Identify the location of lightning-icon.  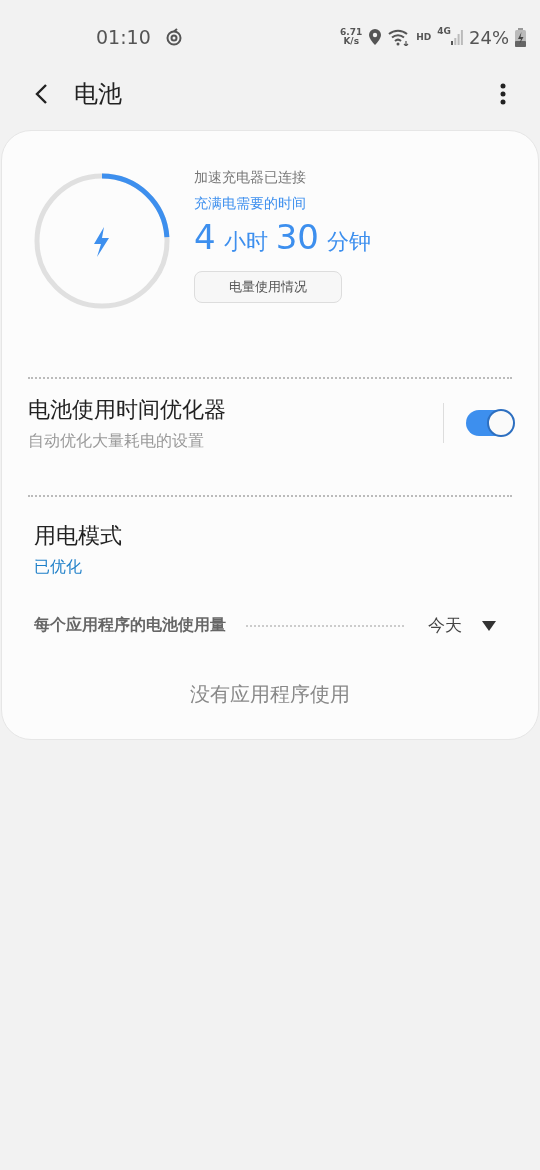
(101, 242).